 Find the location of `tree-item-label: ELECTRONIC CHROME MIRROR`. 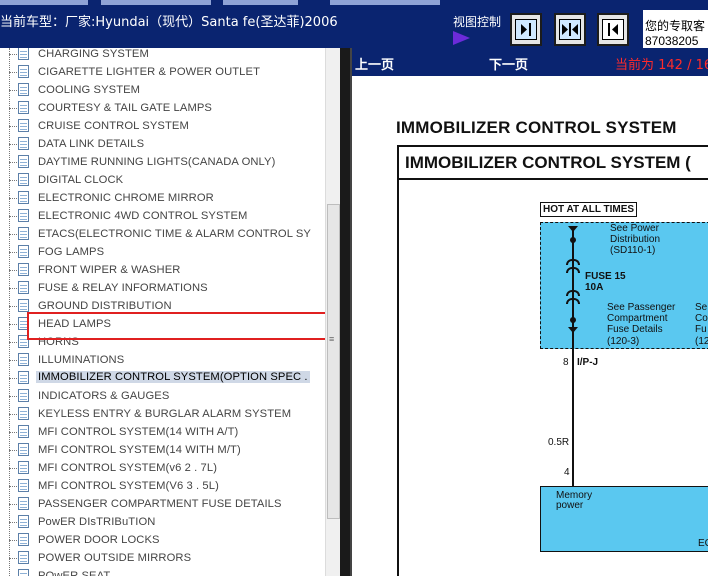

tree-item-label: ELECTRONIC CHROME MIRROR is located at coordinates (126, 198).